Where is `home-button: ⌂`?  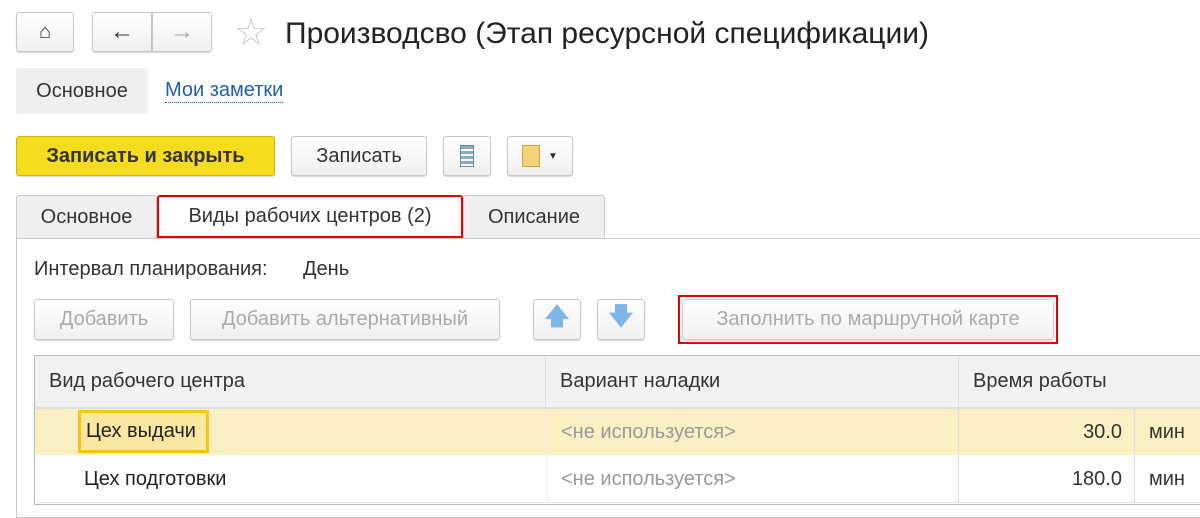
home-button: ⌂ is located at coordinates (45, 32).